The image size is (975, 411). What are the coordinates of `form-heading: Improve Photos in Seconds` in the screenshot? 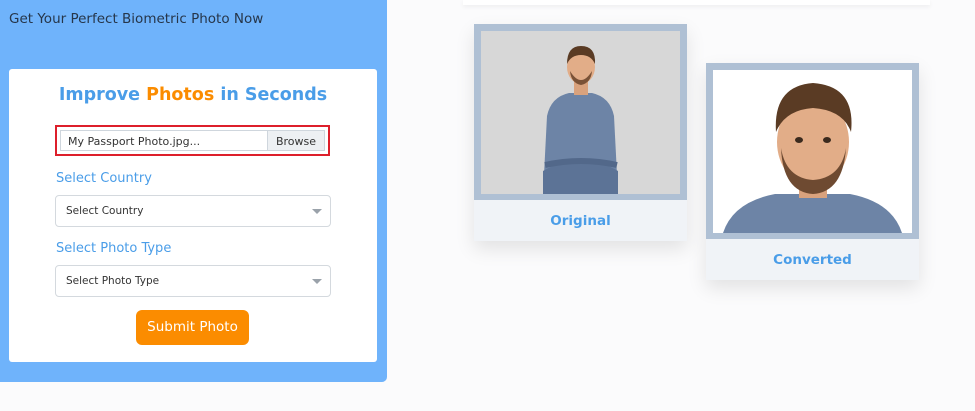 It's located at (193, 95).